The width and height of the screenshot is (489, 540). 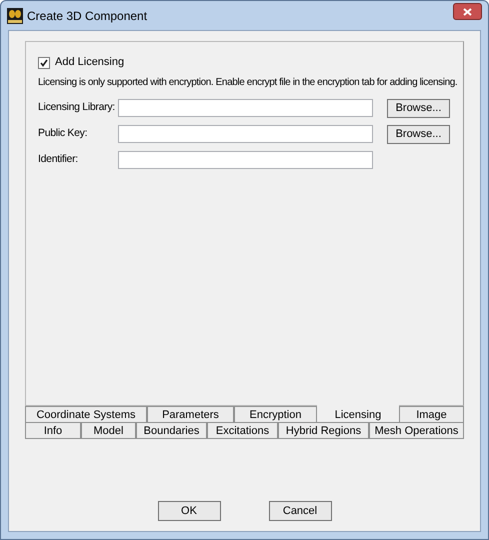 I want to click on tab: Image, so click(x=431, y=414).